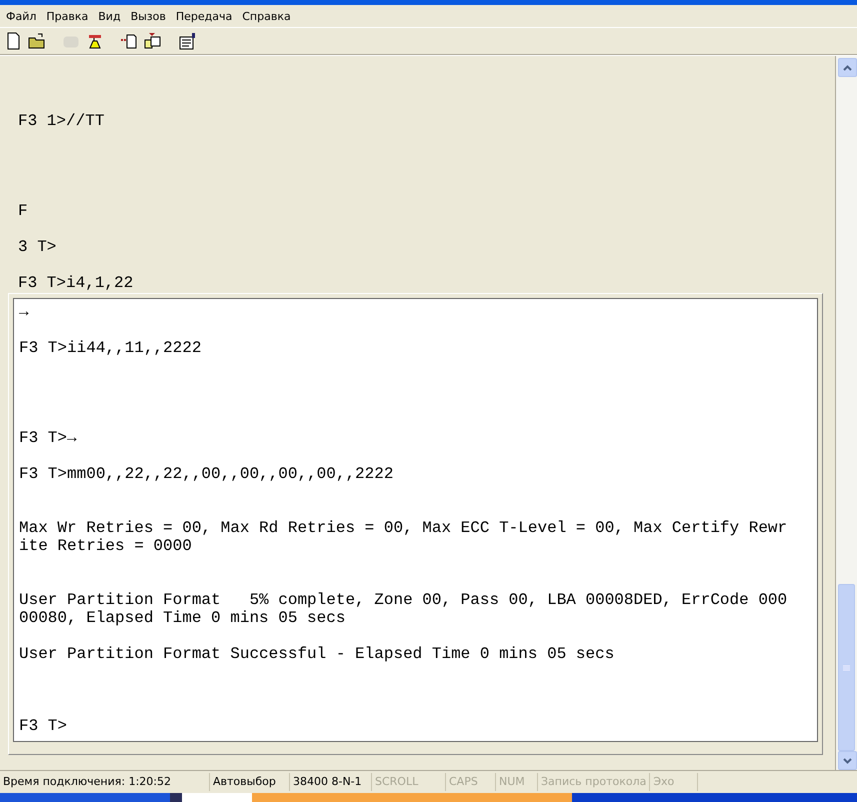 The height and width of the screenshot is (802, 857). Describe the element at coordinates (48, 438) in the screenshot. I see `terminal-line: F3 T>→` at that location.